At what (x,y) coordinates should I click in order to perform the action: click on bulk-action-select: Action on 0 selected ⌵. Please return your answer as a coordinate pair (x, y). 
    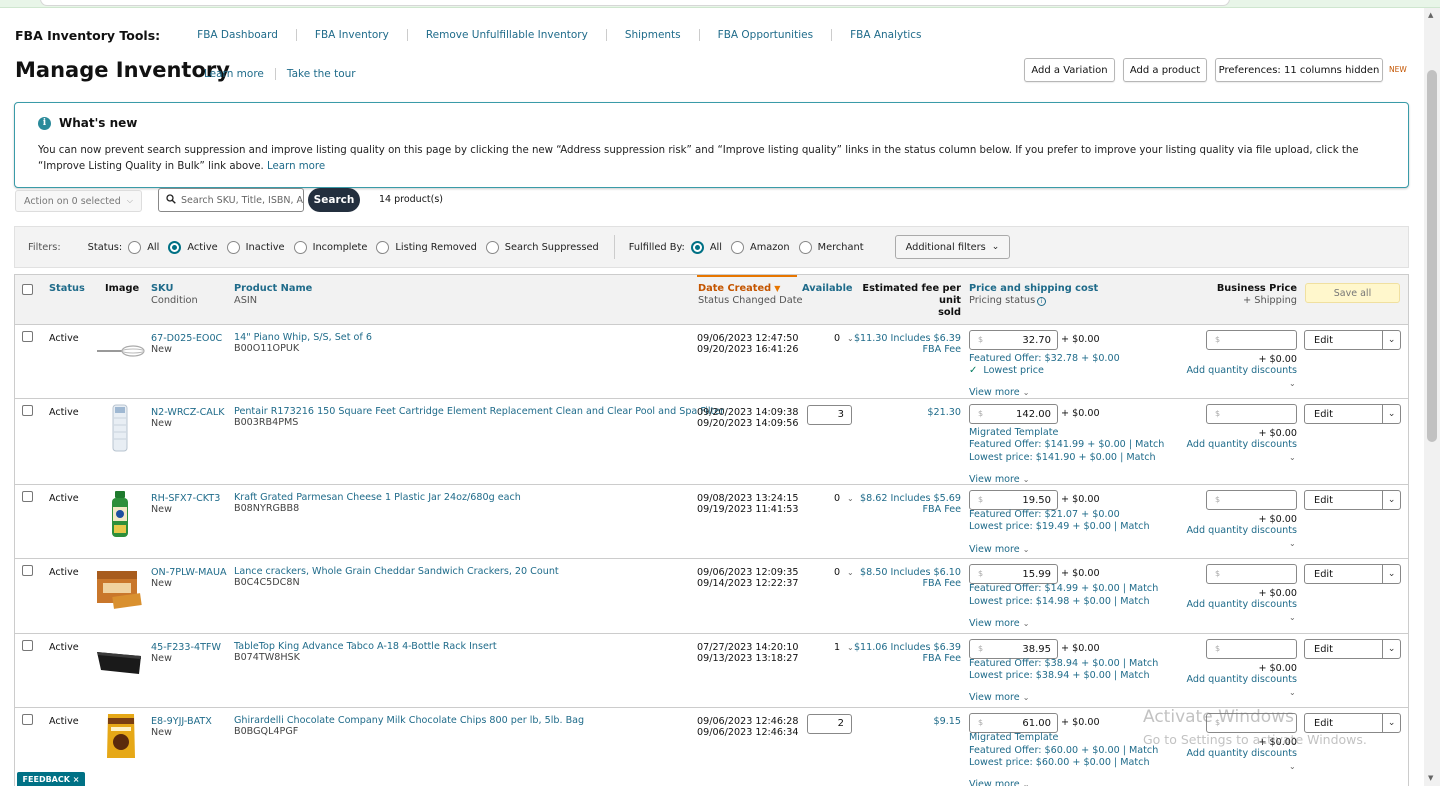
    Looking at the image, I should click on (78, 201).